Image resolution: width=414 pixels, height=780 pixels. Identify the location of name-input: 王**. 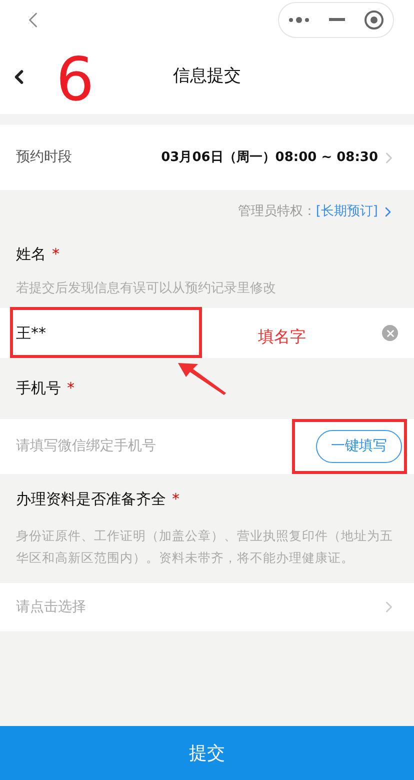
(91, 333).